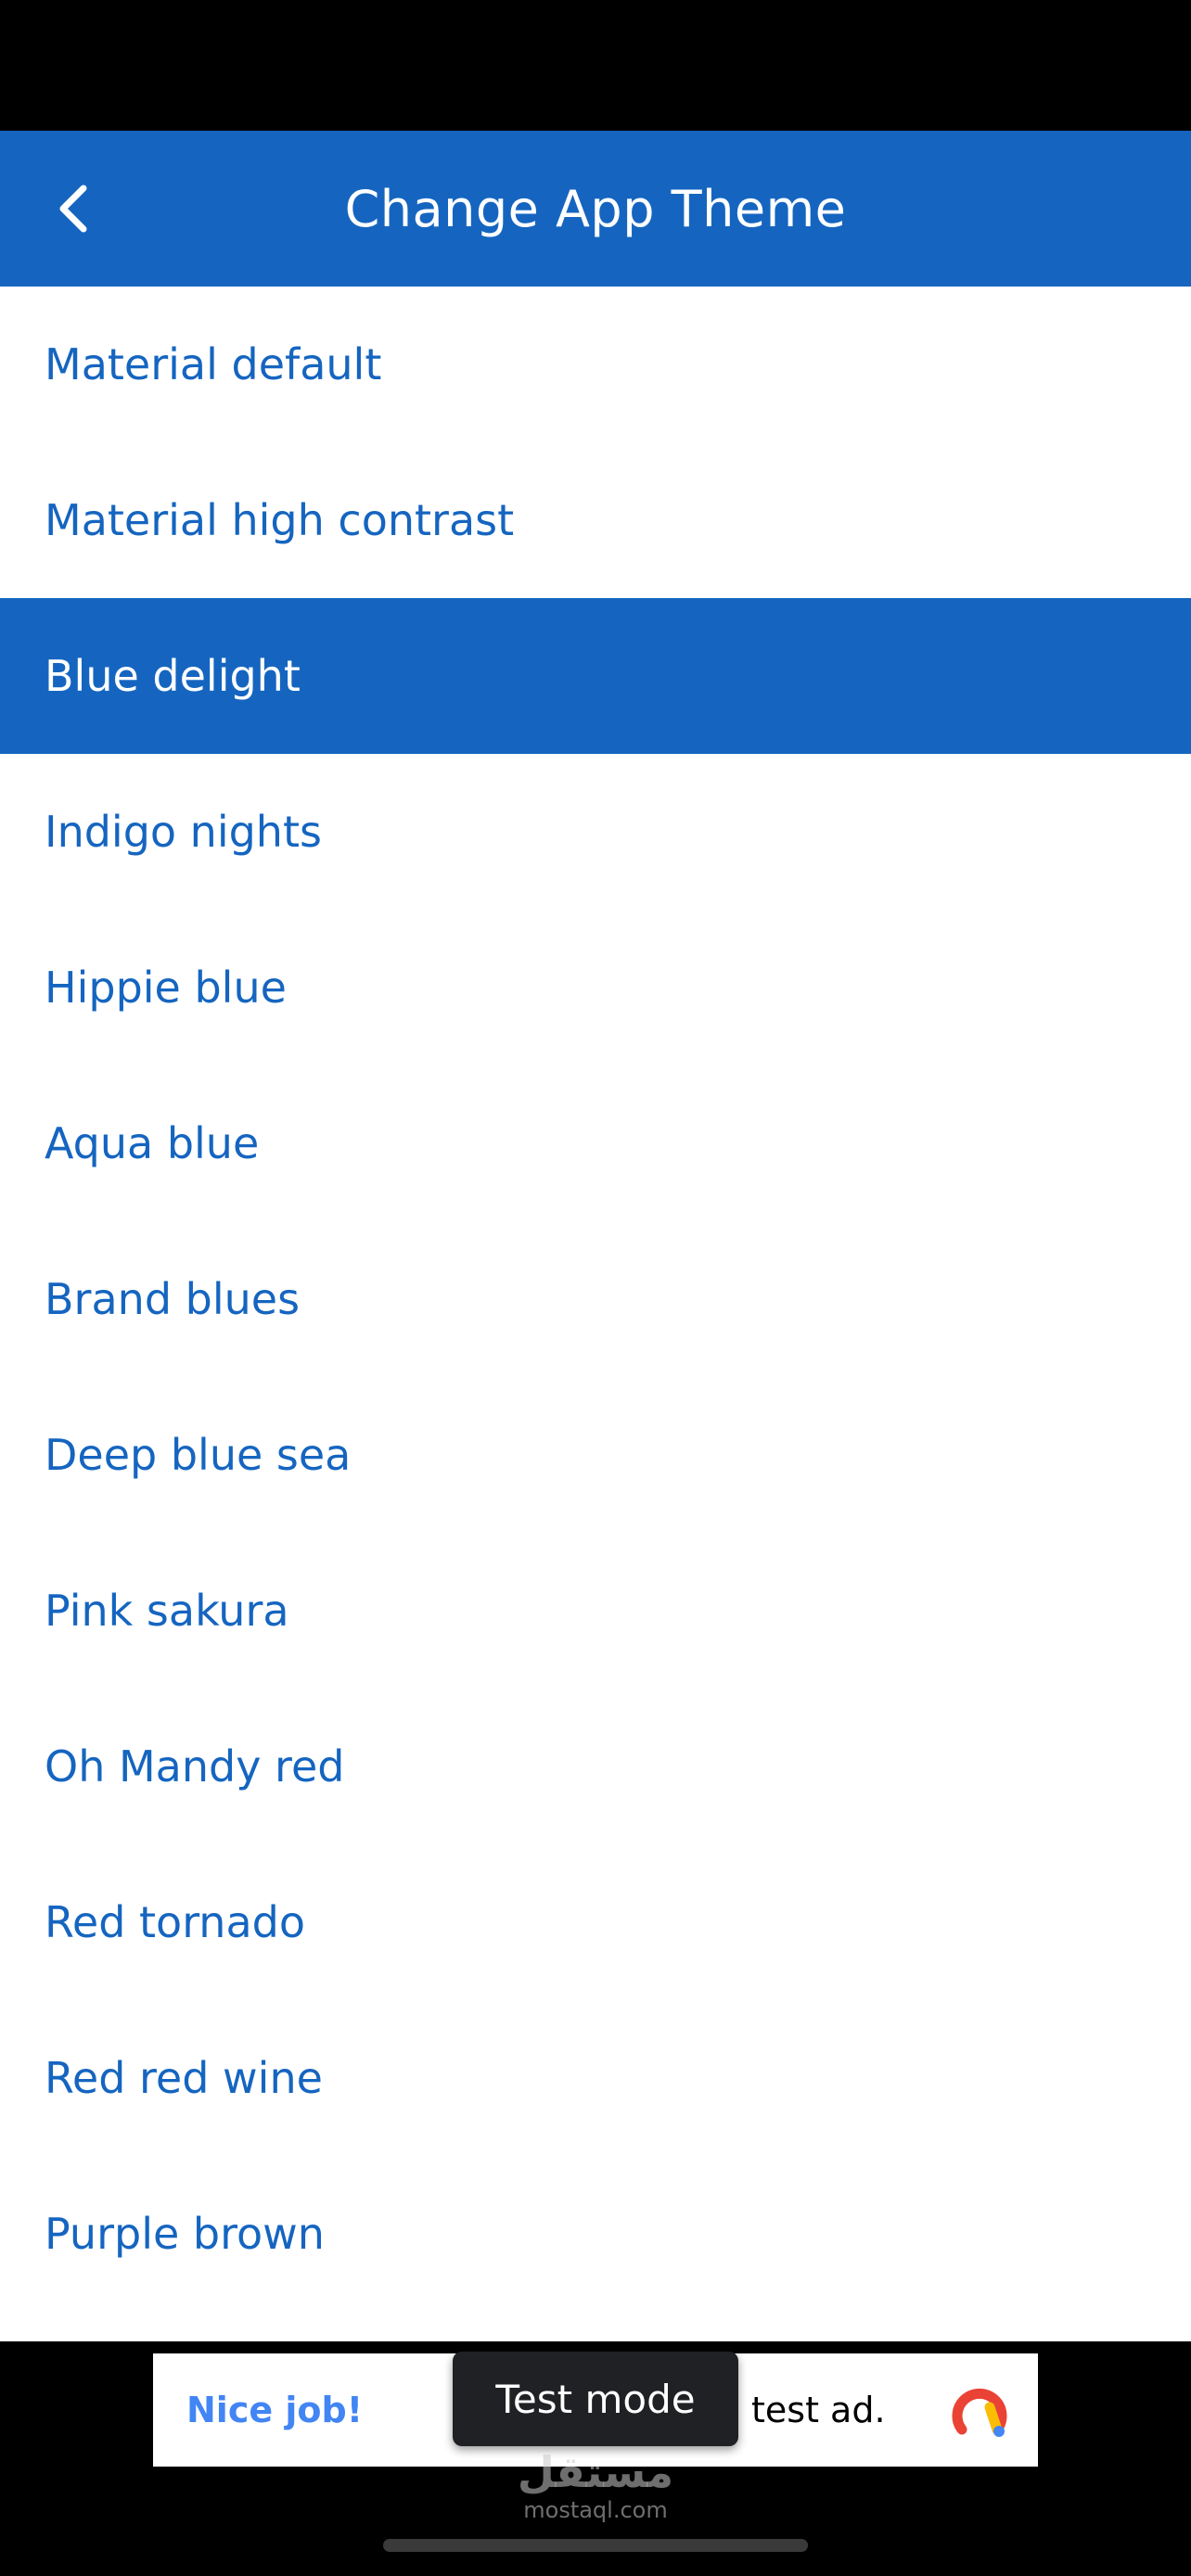 The height and width of the screenshot is (2576, 1191). I want to click on chevron-left-icon, so click(73, 209).